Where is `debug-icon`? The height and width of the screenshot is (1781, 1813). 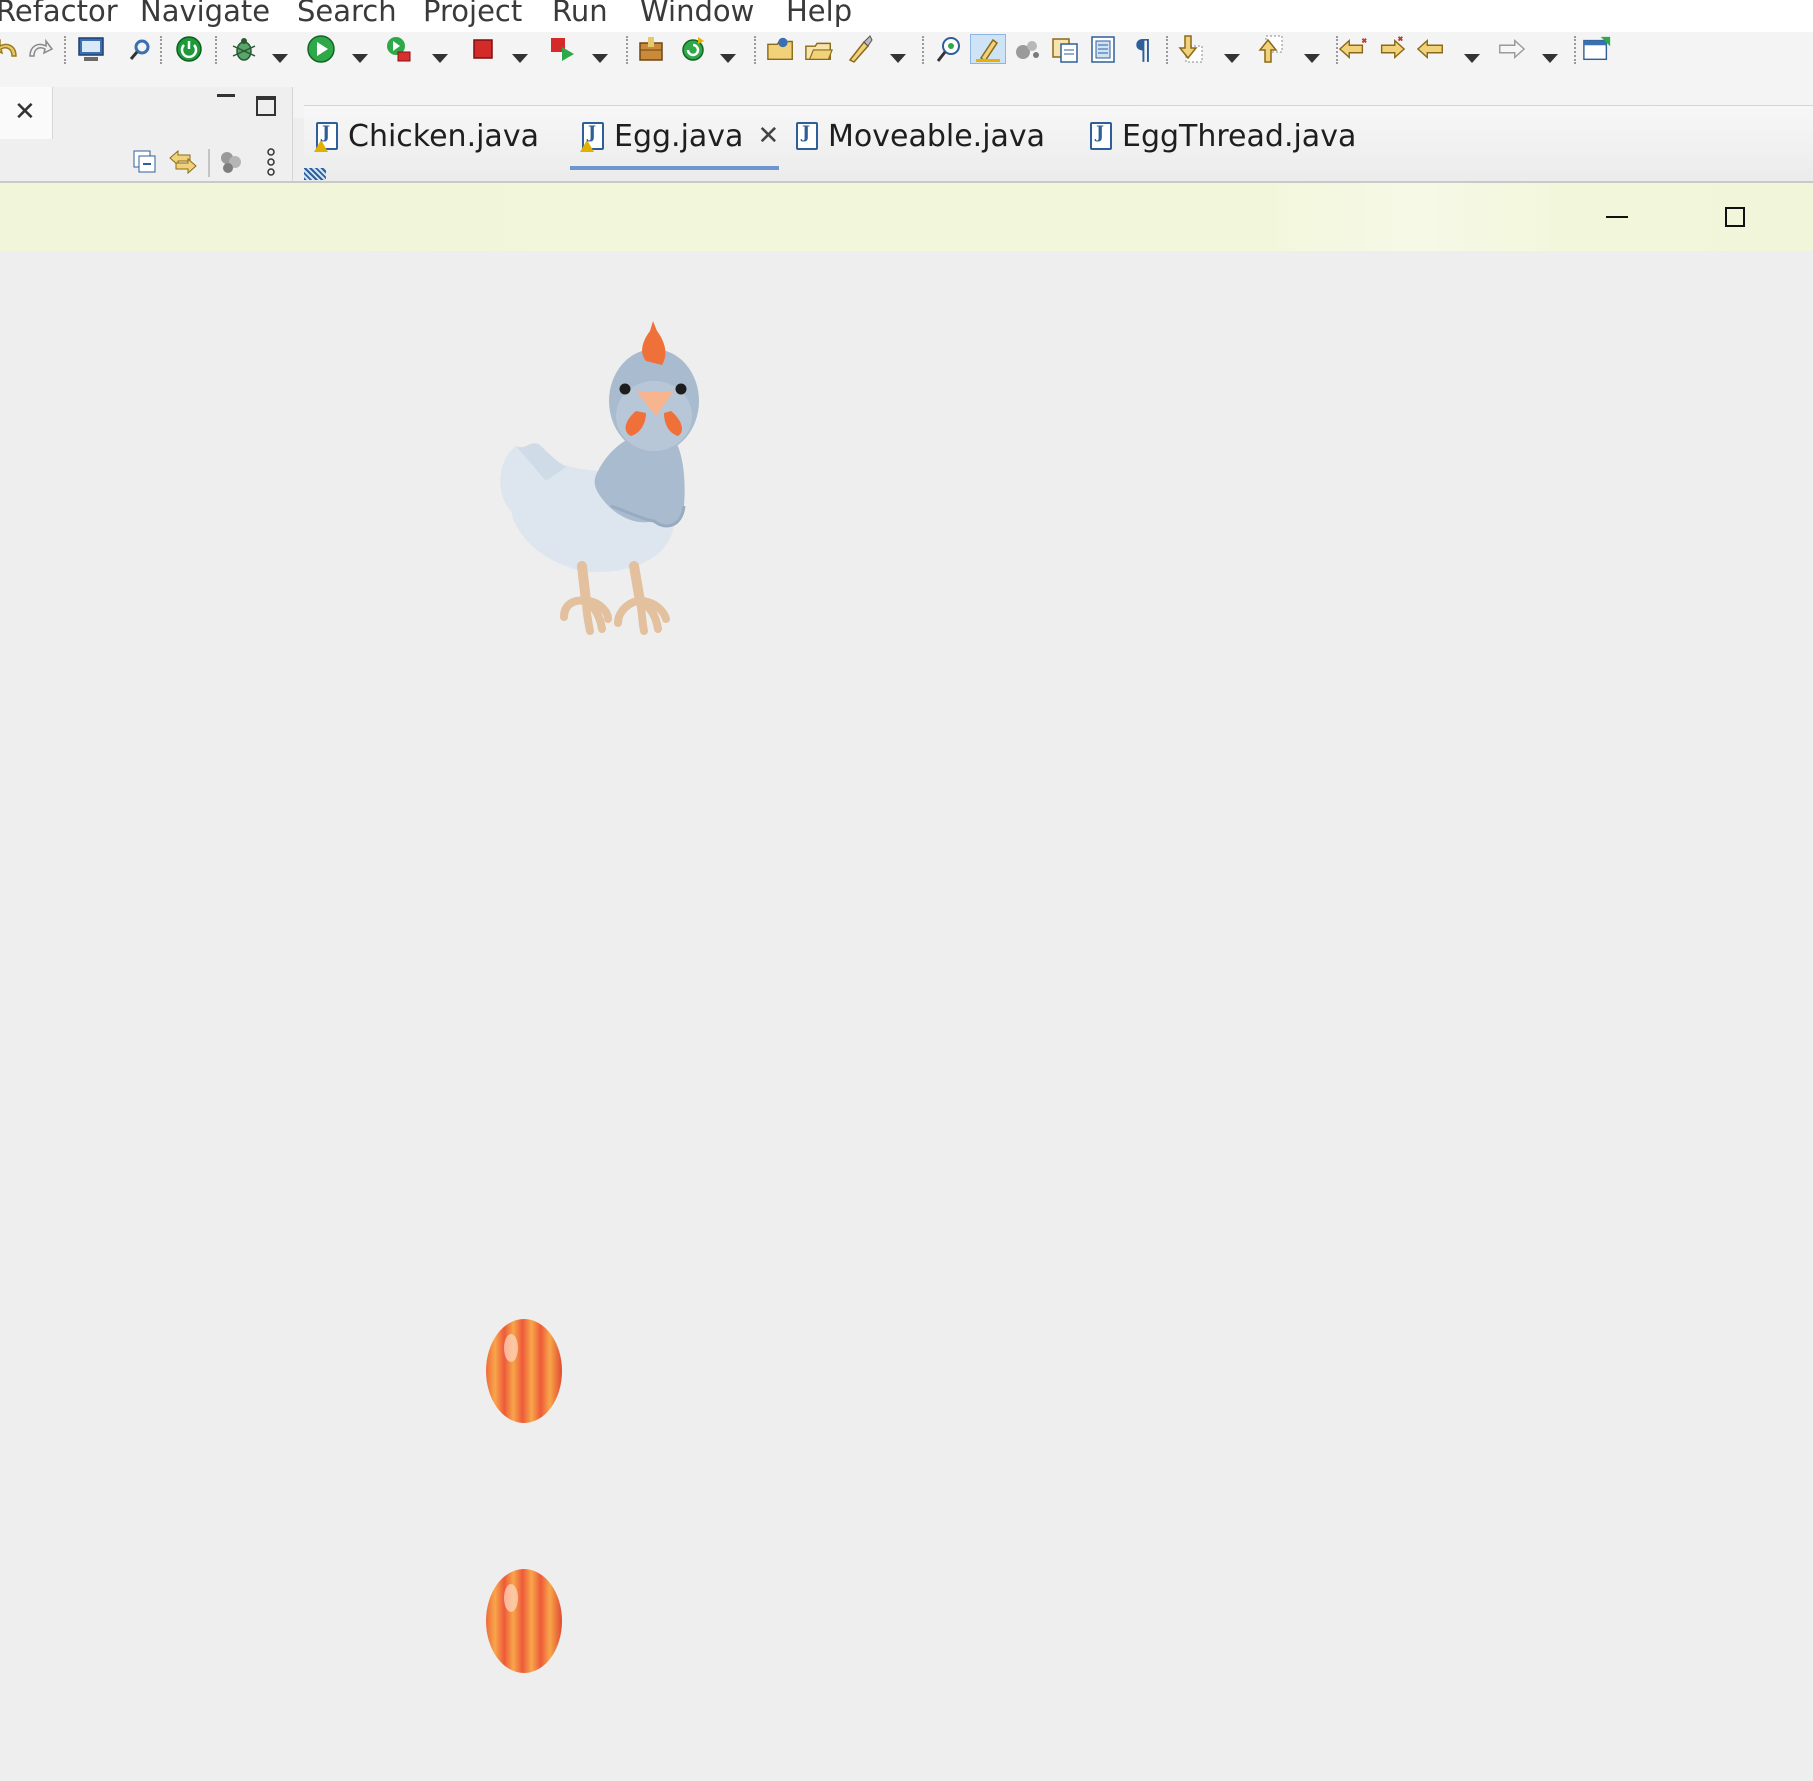 debug-icon is located at coordinates (244, 49).